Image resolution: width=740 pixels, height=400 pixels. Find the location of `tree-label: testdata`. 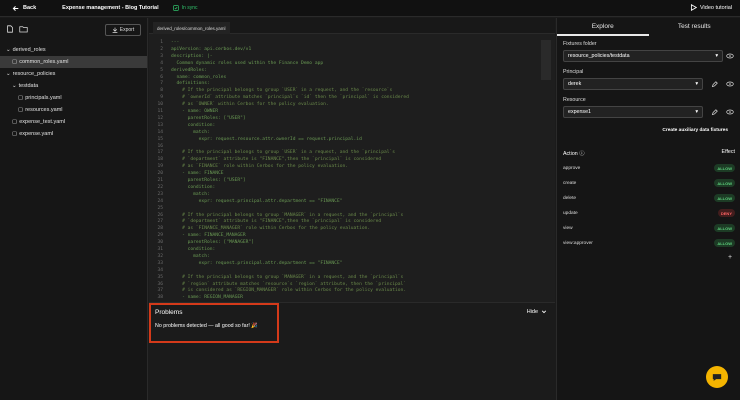

tree-label: testdata is located at coordinates (28, 86).